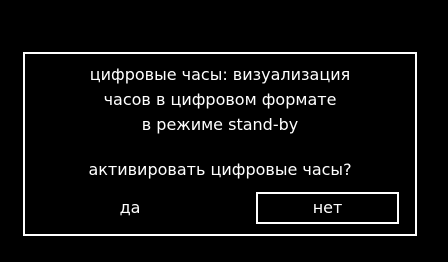 The height and width of the screenshot is (262, 448). What do you see at coordinates (220, 124) in the screenshot?
I see `message-line: в режиме stand-by` at bounding box center [220, 124].